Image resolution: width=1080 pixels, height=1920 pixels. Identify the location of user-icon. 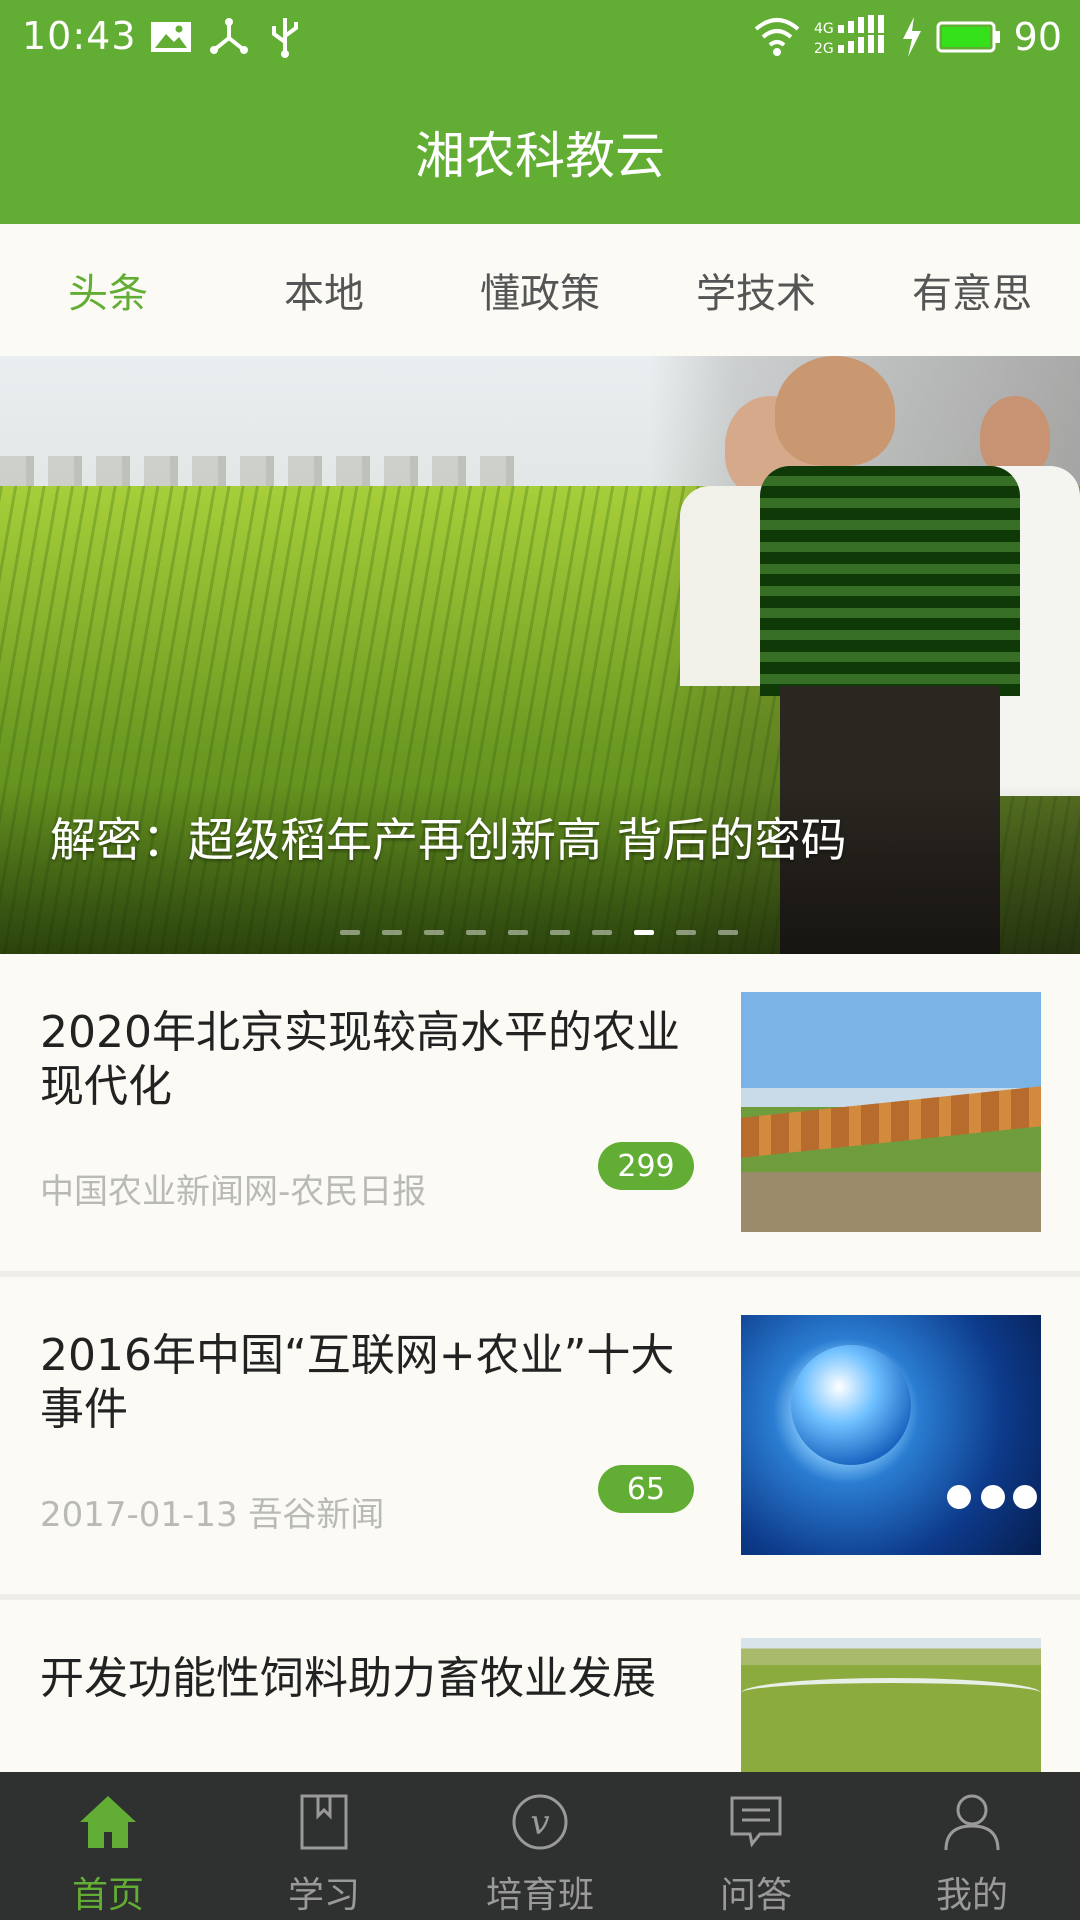
(972, 1822).